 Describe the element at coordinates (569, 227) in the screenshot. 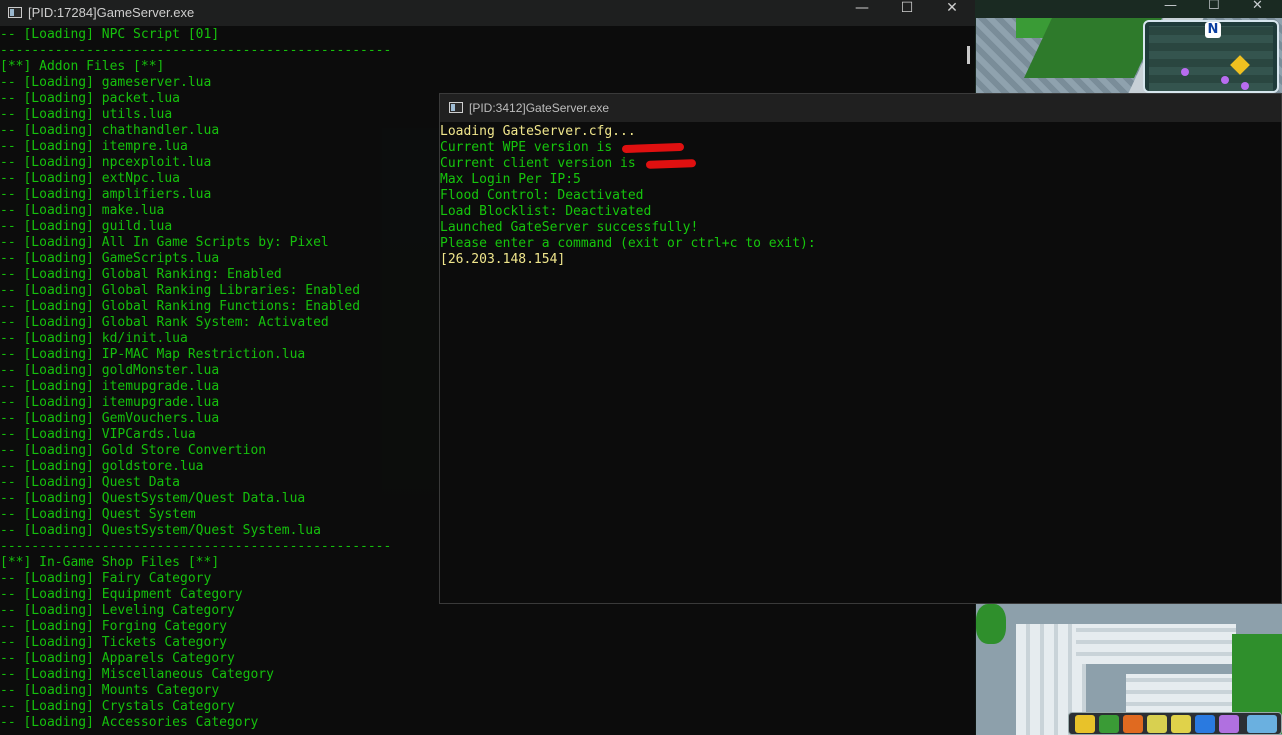

I see `console-line-text: Launched GateServer successfully!` at that location.